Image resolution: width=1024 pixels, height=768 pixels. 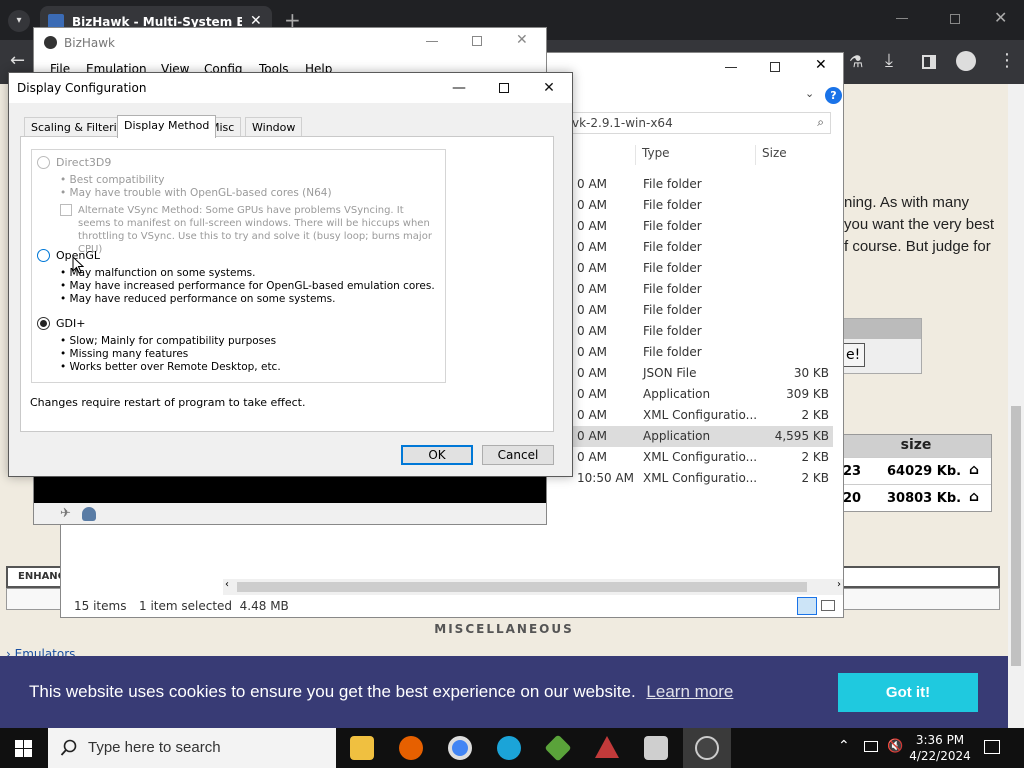 What do you see at coordinates (100, 606) in the screenshot?
I see `item-count: 15 items` at bounding box center [100, 606].